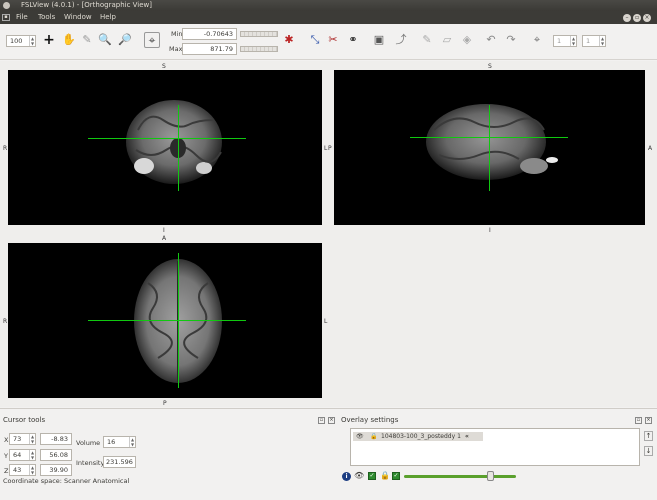  I want to click on close-icon: ×, so click(647, 18).